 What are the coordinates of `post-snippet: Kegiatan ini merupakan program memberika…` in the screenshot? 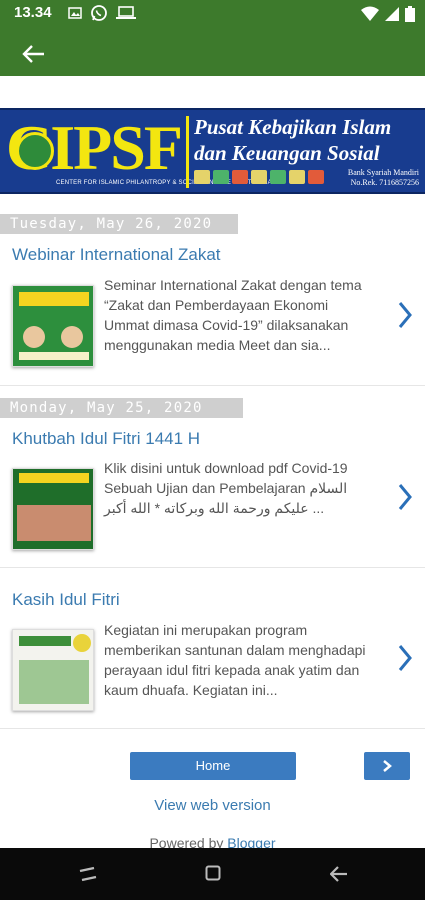 It's located at (235, 660).